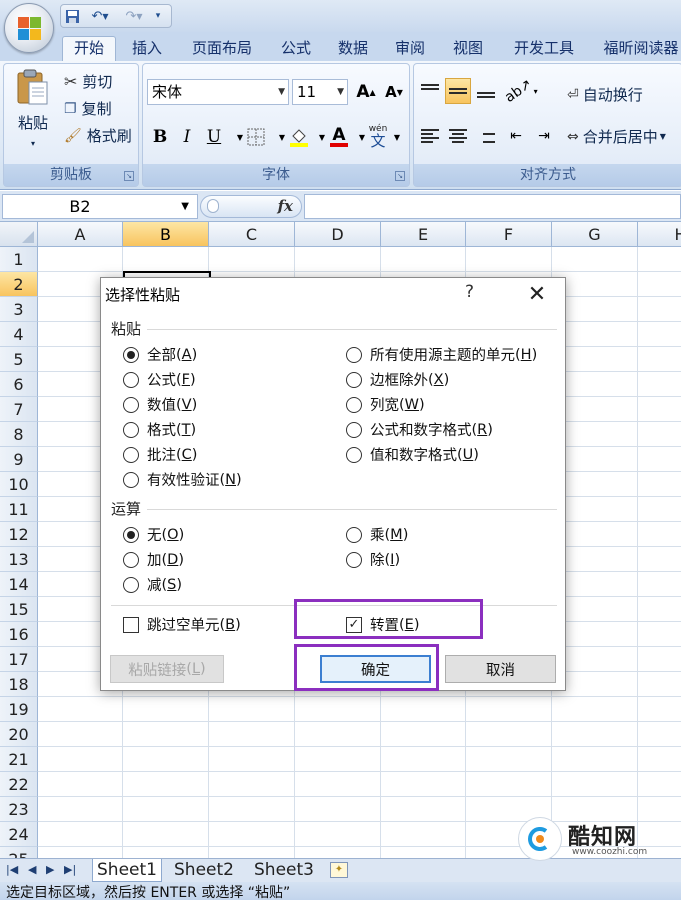 The width and height of the screenshot is (681, 900). I want to click on cancel-button: 取消, so click(500, 669).